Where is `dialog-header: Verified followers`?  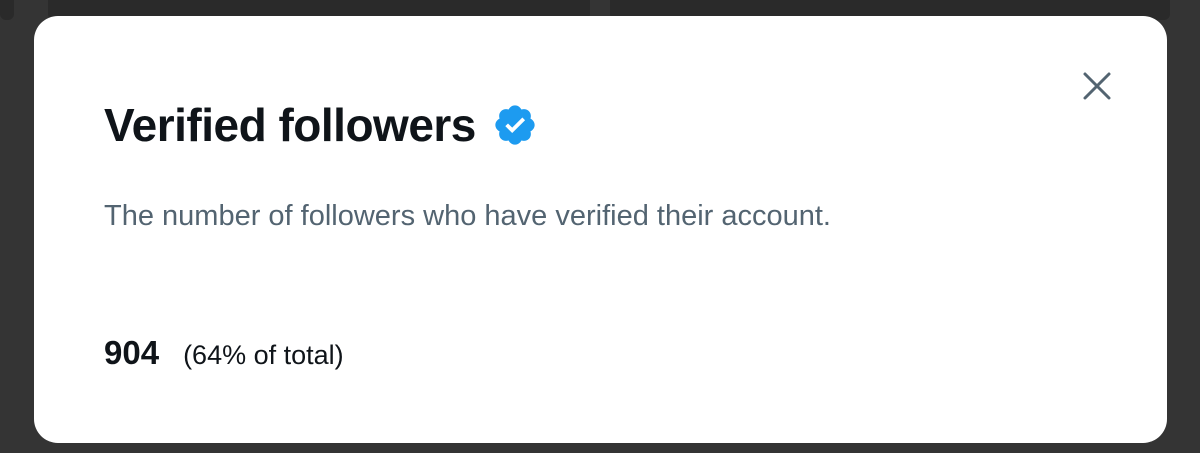
dialog-header: Verified followers is located at coordinates (321, 125).